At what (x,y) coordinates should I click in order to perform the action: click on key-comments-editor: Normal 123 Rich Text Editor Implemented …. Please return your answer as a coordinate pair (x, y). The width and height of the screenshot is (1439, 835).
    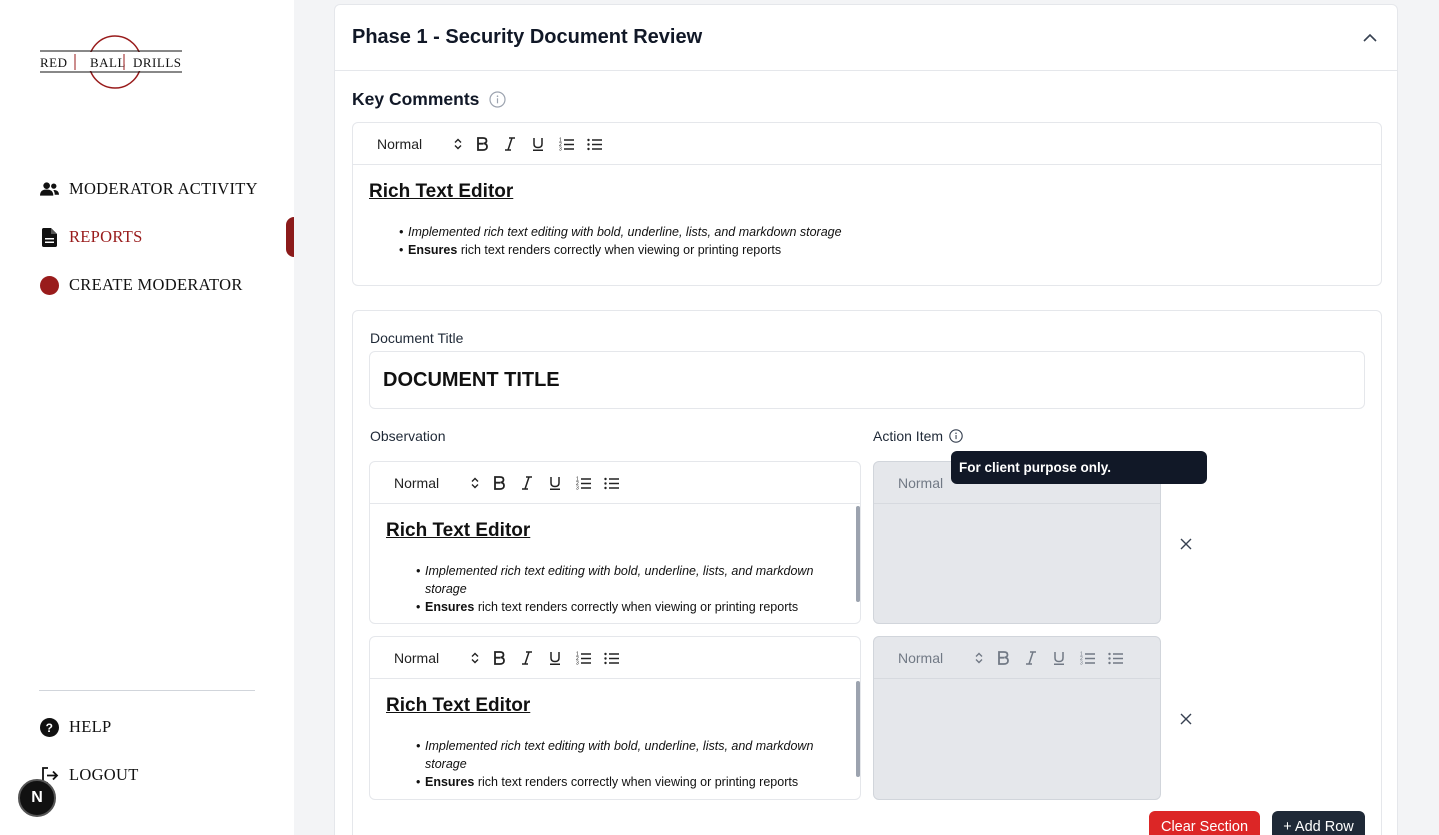
    Looking at the image, I should click on (867, 204).